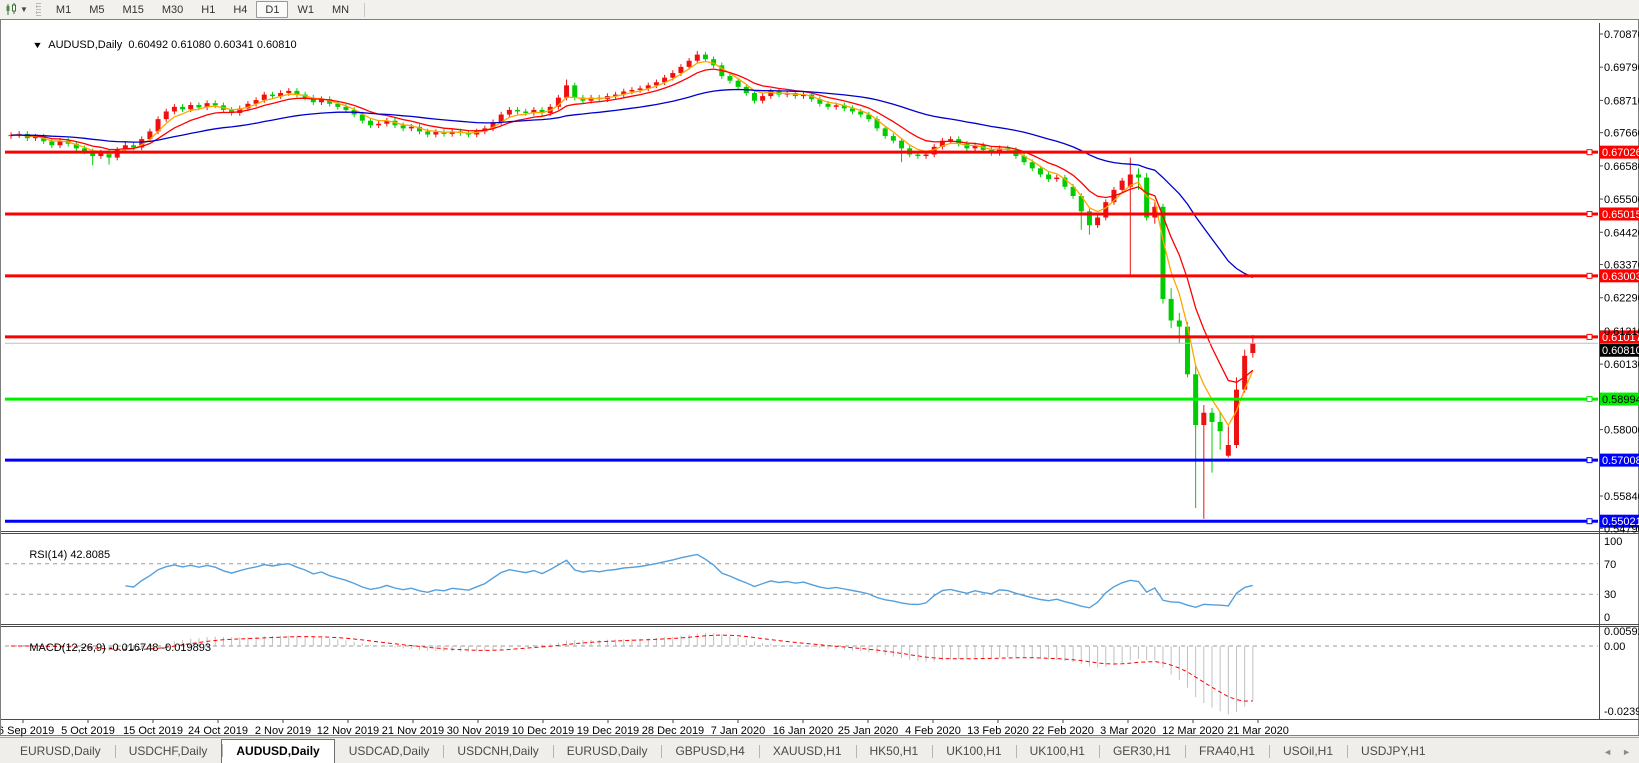 Image resolution: width=1639 pixels, height=763 pixels. Describe the element at coordinates (212, 45) in the screenshot. I see `chart-ohlc-values: 0.60492 0.61080 0.60341 0.60810` at that location.